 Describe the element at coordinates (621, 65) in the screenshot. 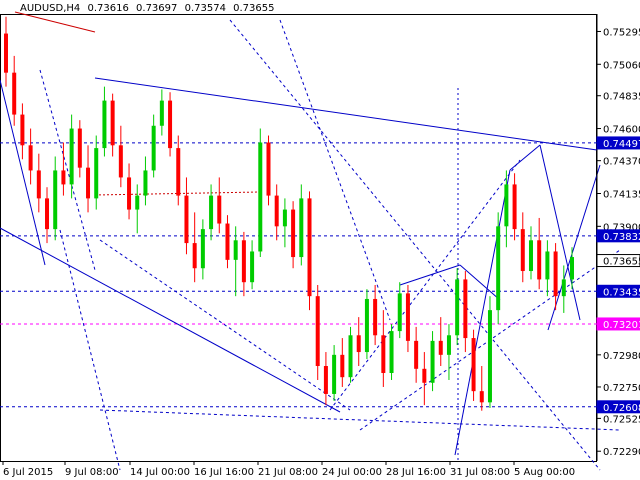

I see `y-tick-label: 0.75060` at that location.